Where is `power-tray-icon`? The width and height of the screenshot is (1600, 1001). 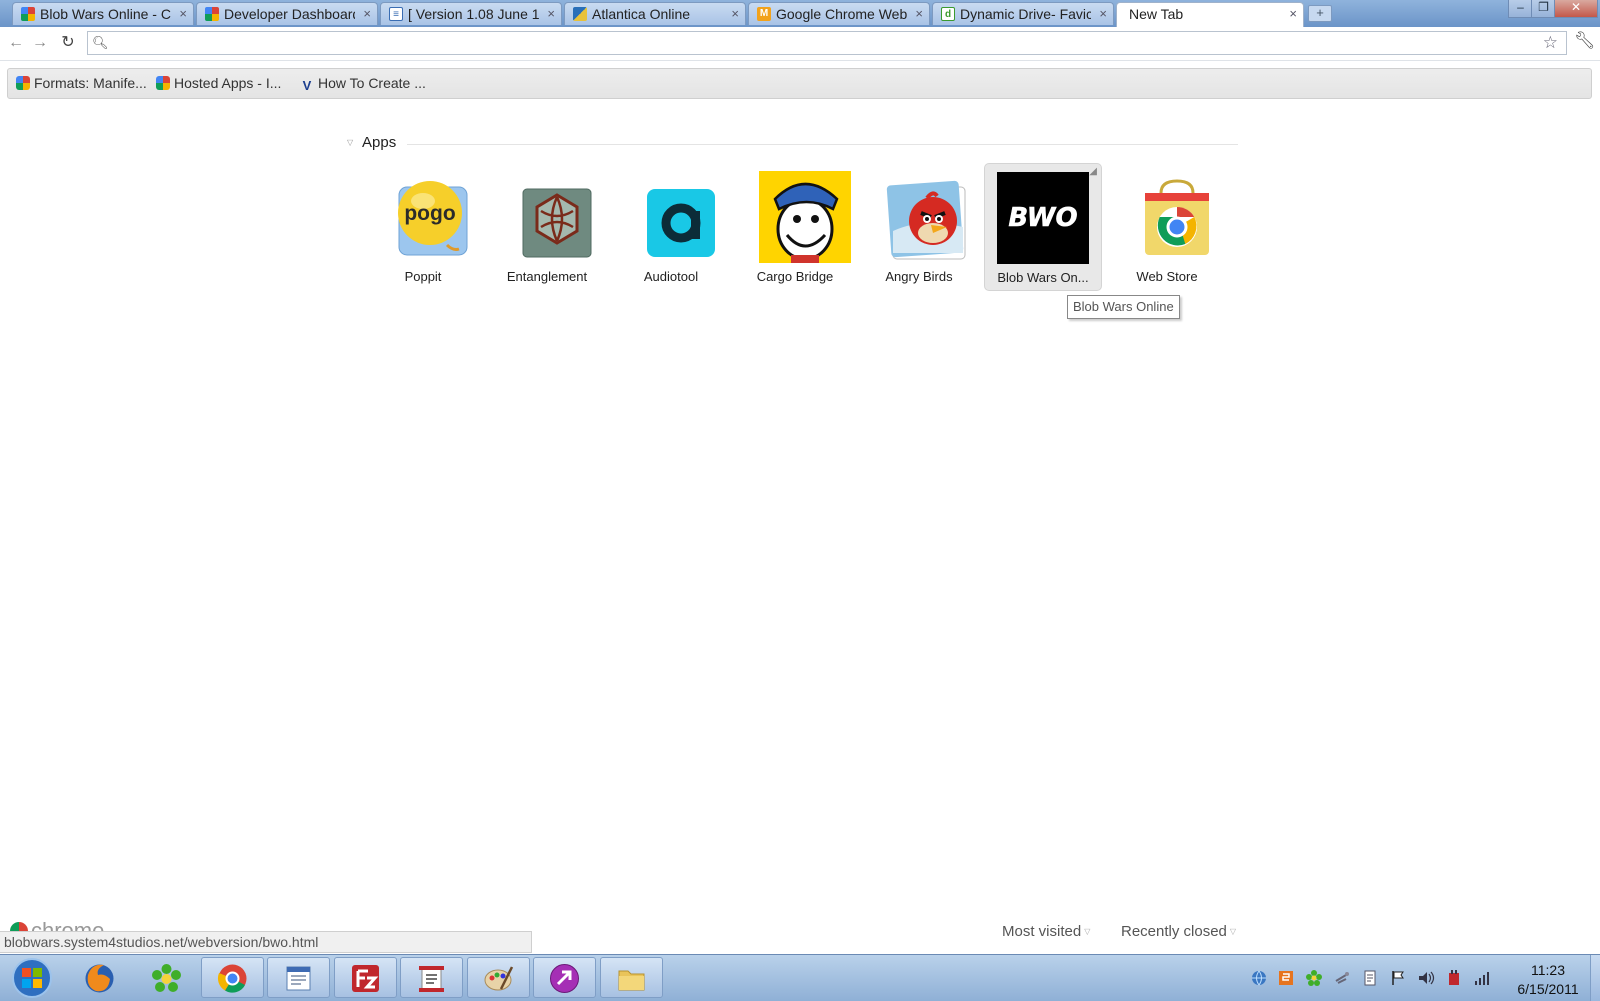 power-tray-icon is located at coordinates (1454, 978).